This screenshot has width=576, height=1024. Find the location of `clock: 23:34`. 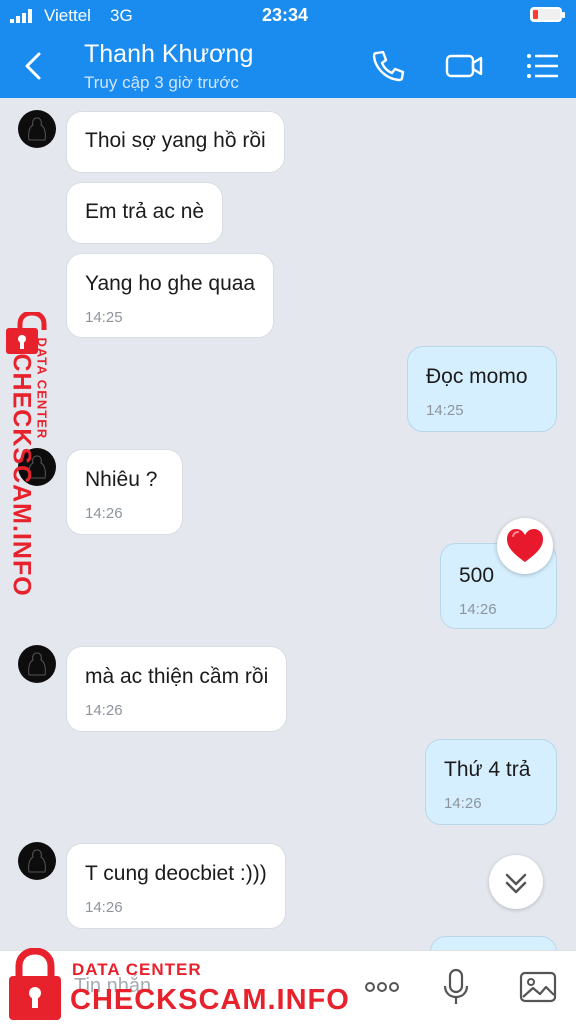

clock: 23:34 is located at coordinates (285, 15).